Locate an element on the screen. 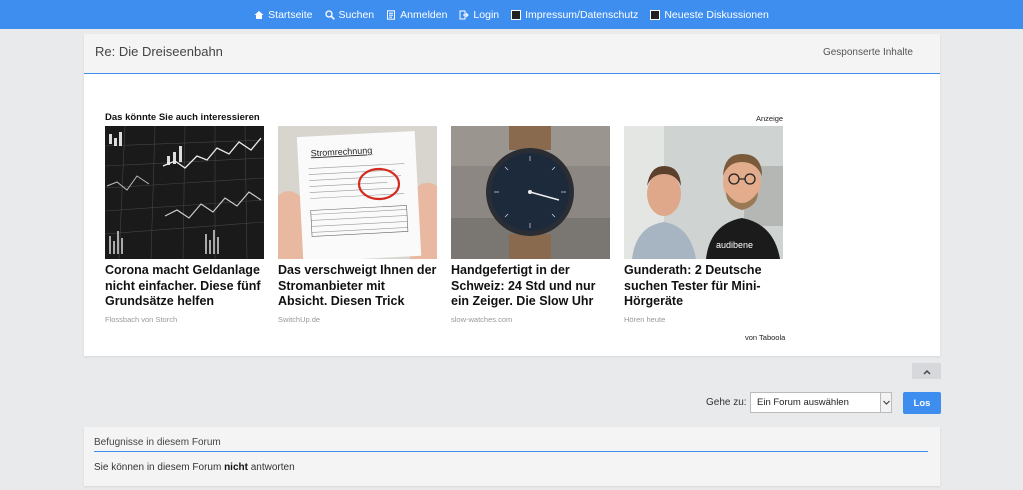 This screenshot has width=1023, height=490. nav-item-login: Login is located at coordinates (479, 15).